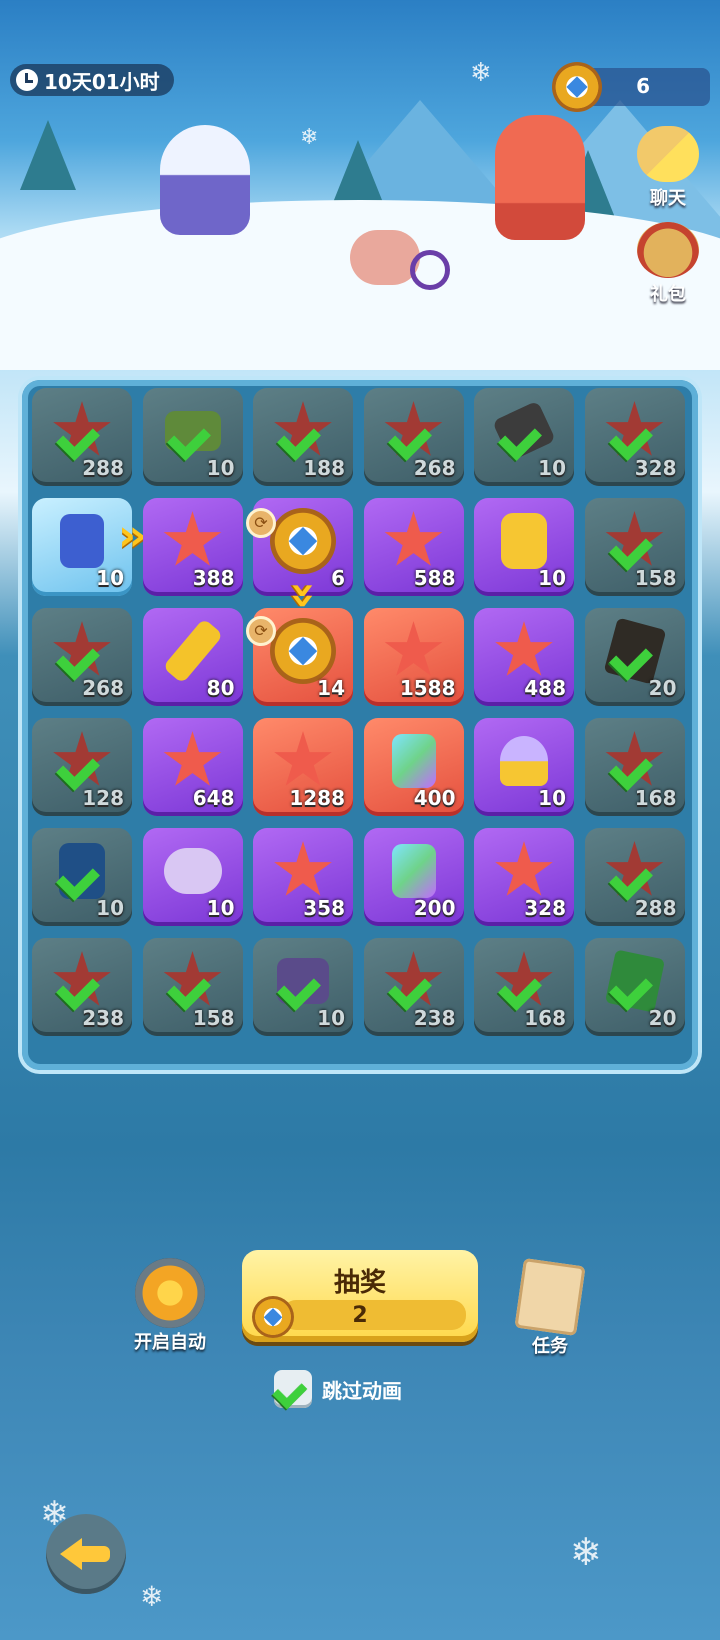 The image size is (720, 1640). What do you see at coordinates (550, 1346) in the screenshot?
I see `task-label: 任务` at bounding box center [550, 1346].